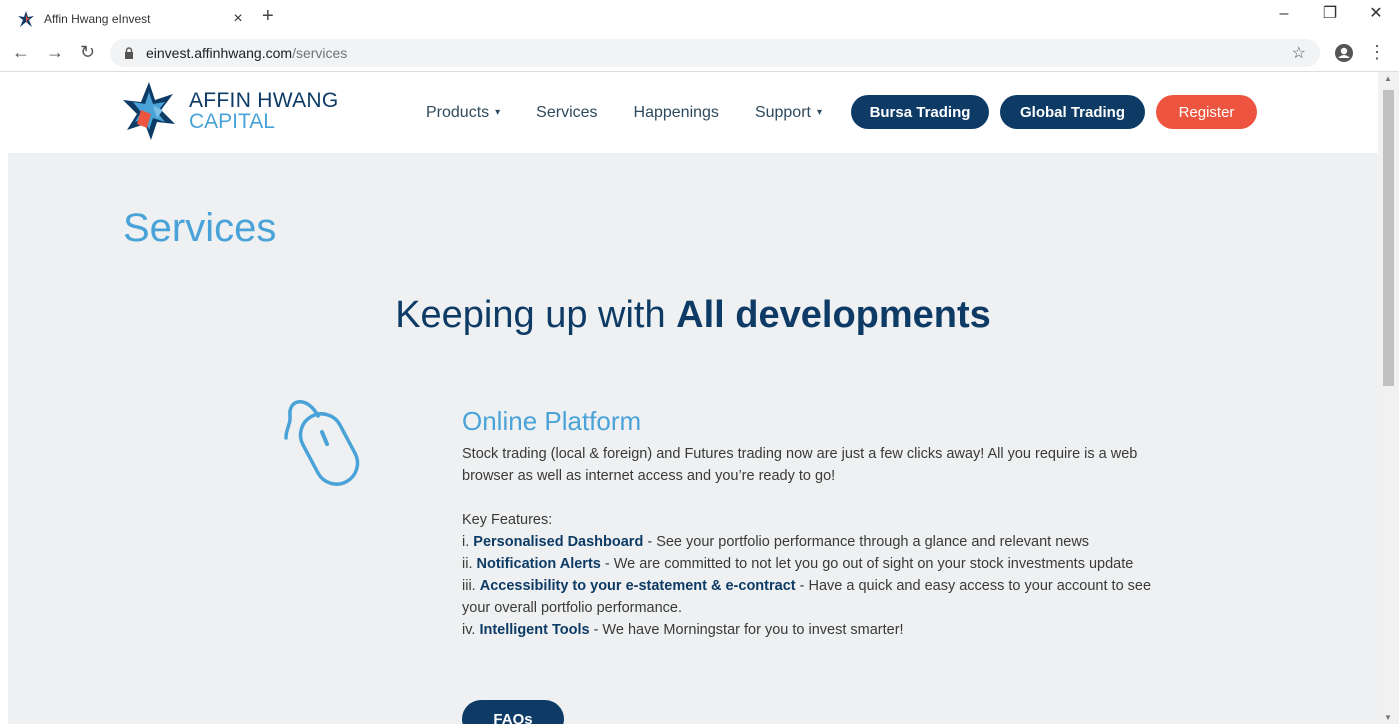 This screenshot has height=724, width=1399. Describe the element at coordinates (782, 112) in the screenshot. I see `nav-support-label: Support` at that location.